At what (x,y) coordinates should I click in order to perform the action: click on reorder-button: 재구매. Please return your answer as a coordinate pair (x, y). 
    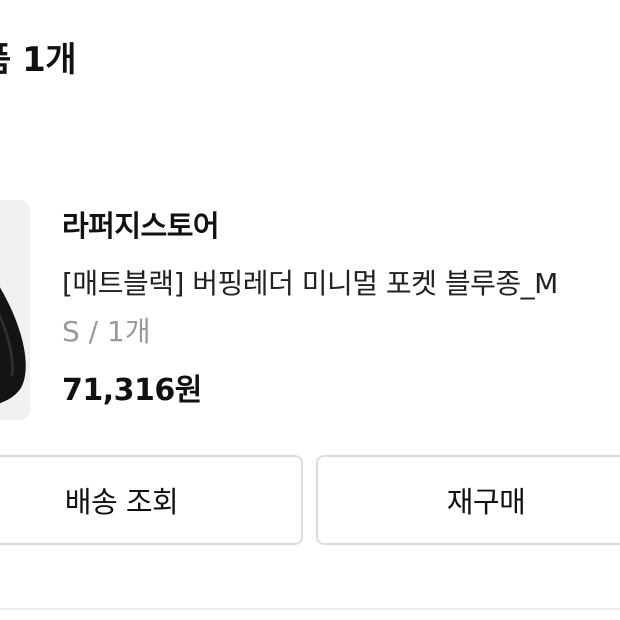
    Looking at the image, I should click on (468, 500).